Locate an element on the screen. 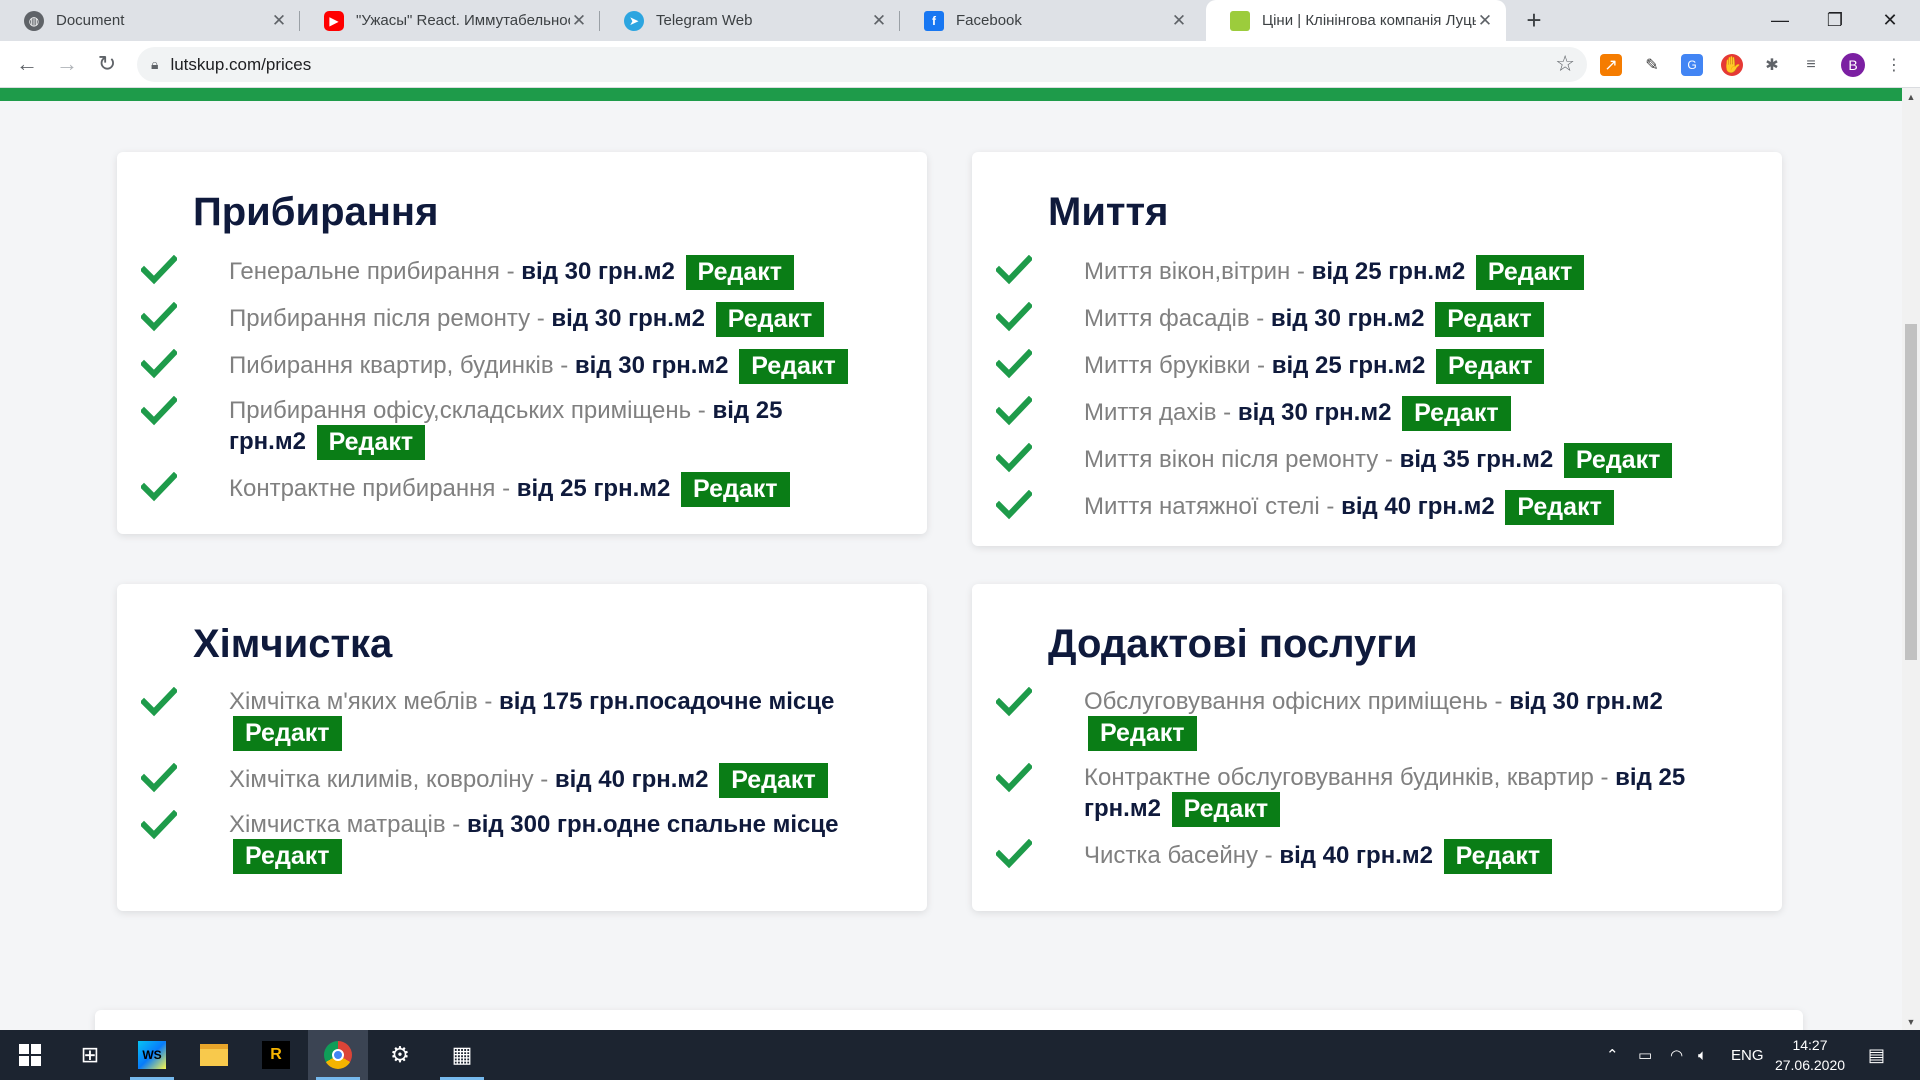 This screenshot has width=1920, height=1080. settings-gear-icon: ⚙ is located at coordinates (400, 1055).